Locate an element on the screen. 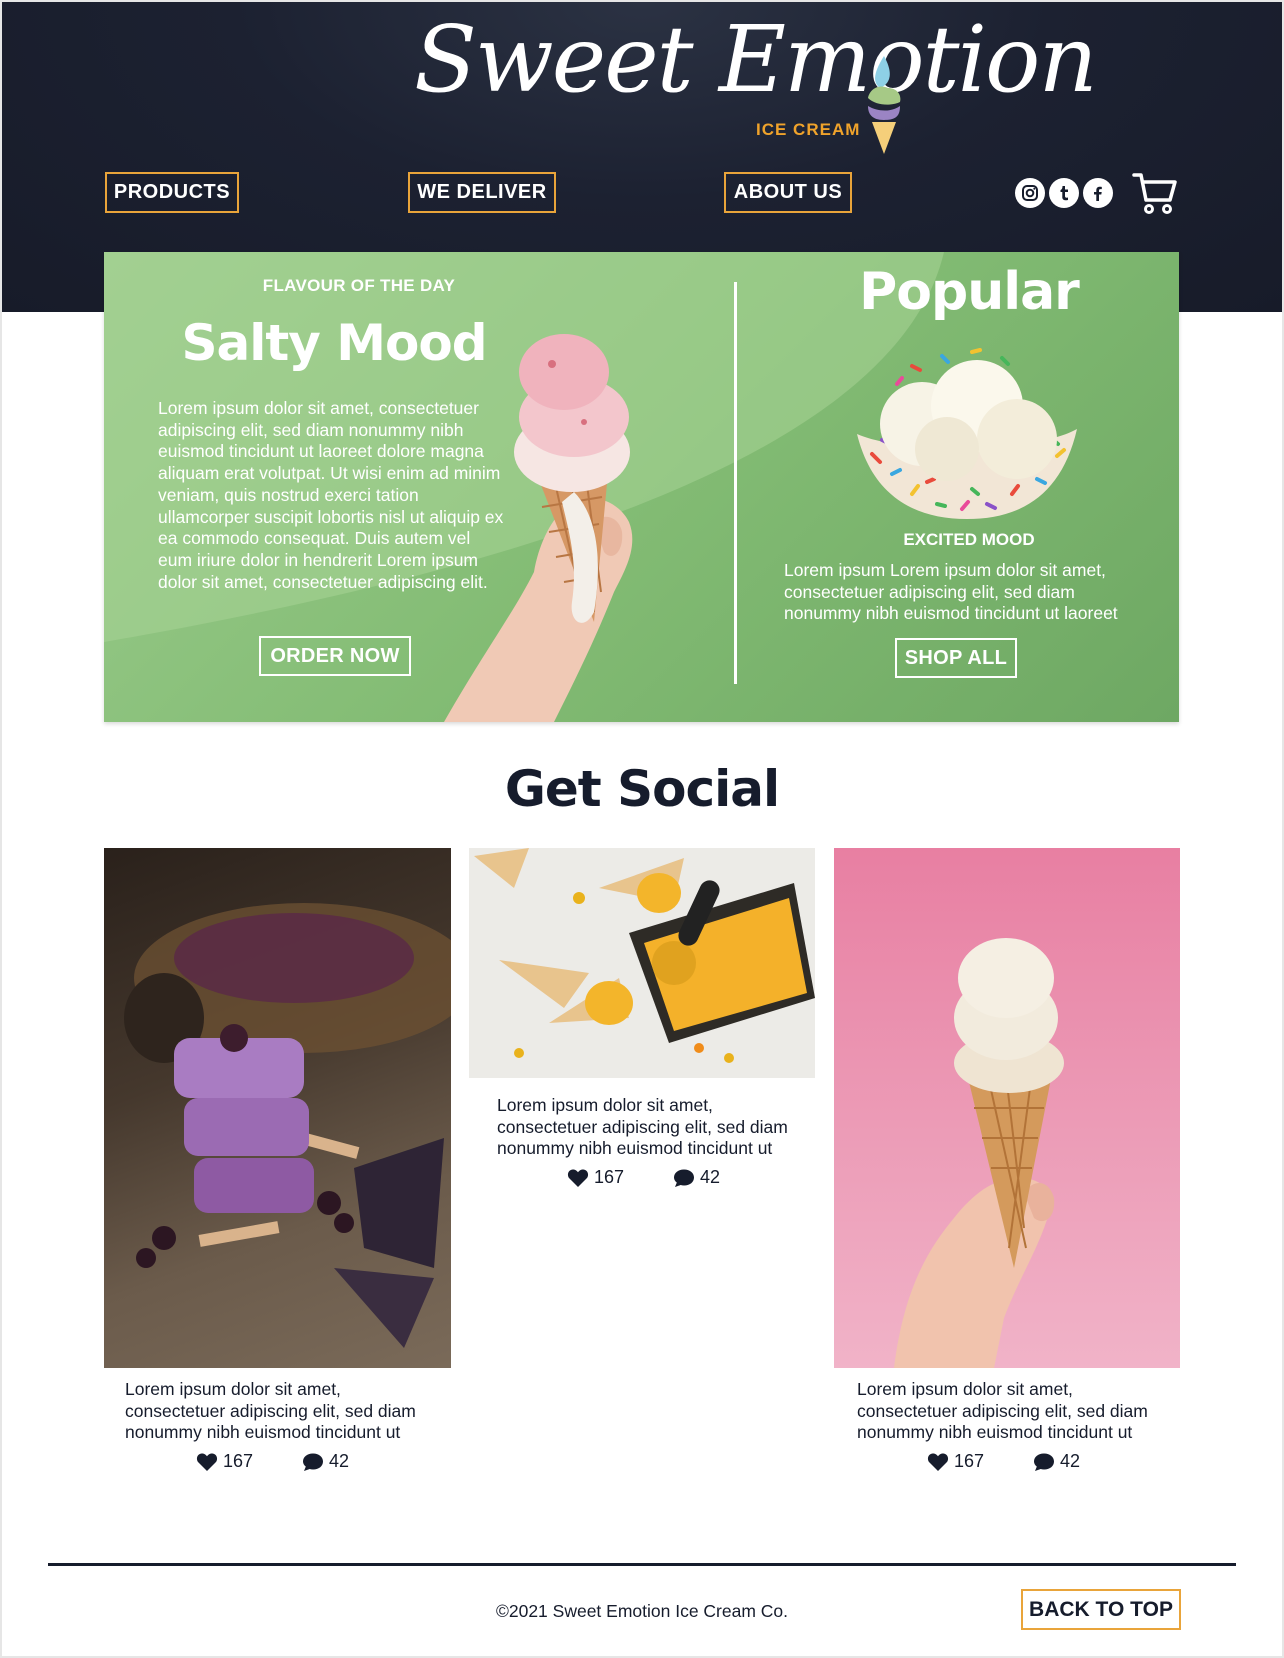  nav-we-deliver-button: WE DELIVER is located at coordinates (482, 192).